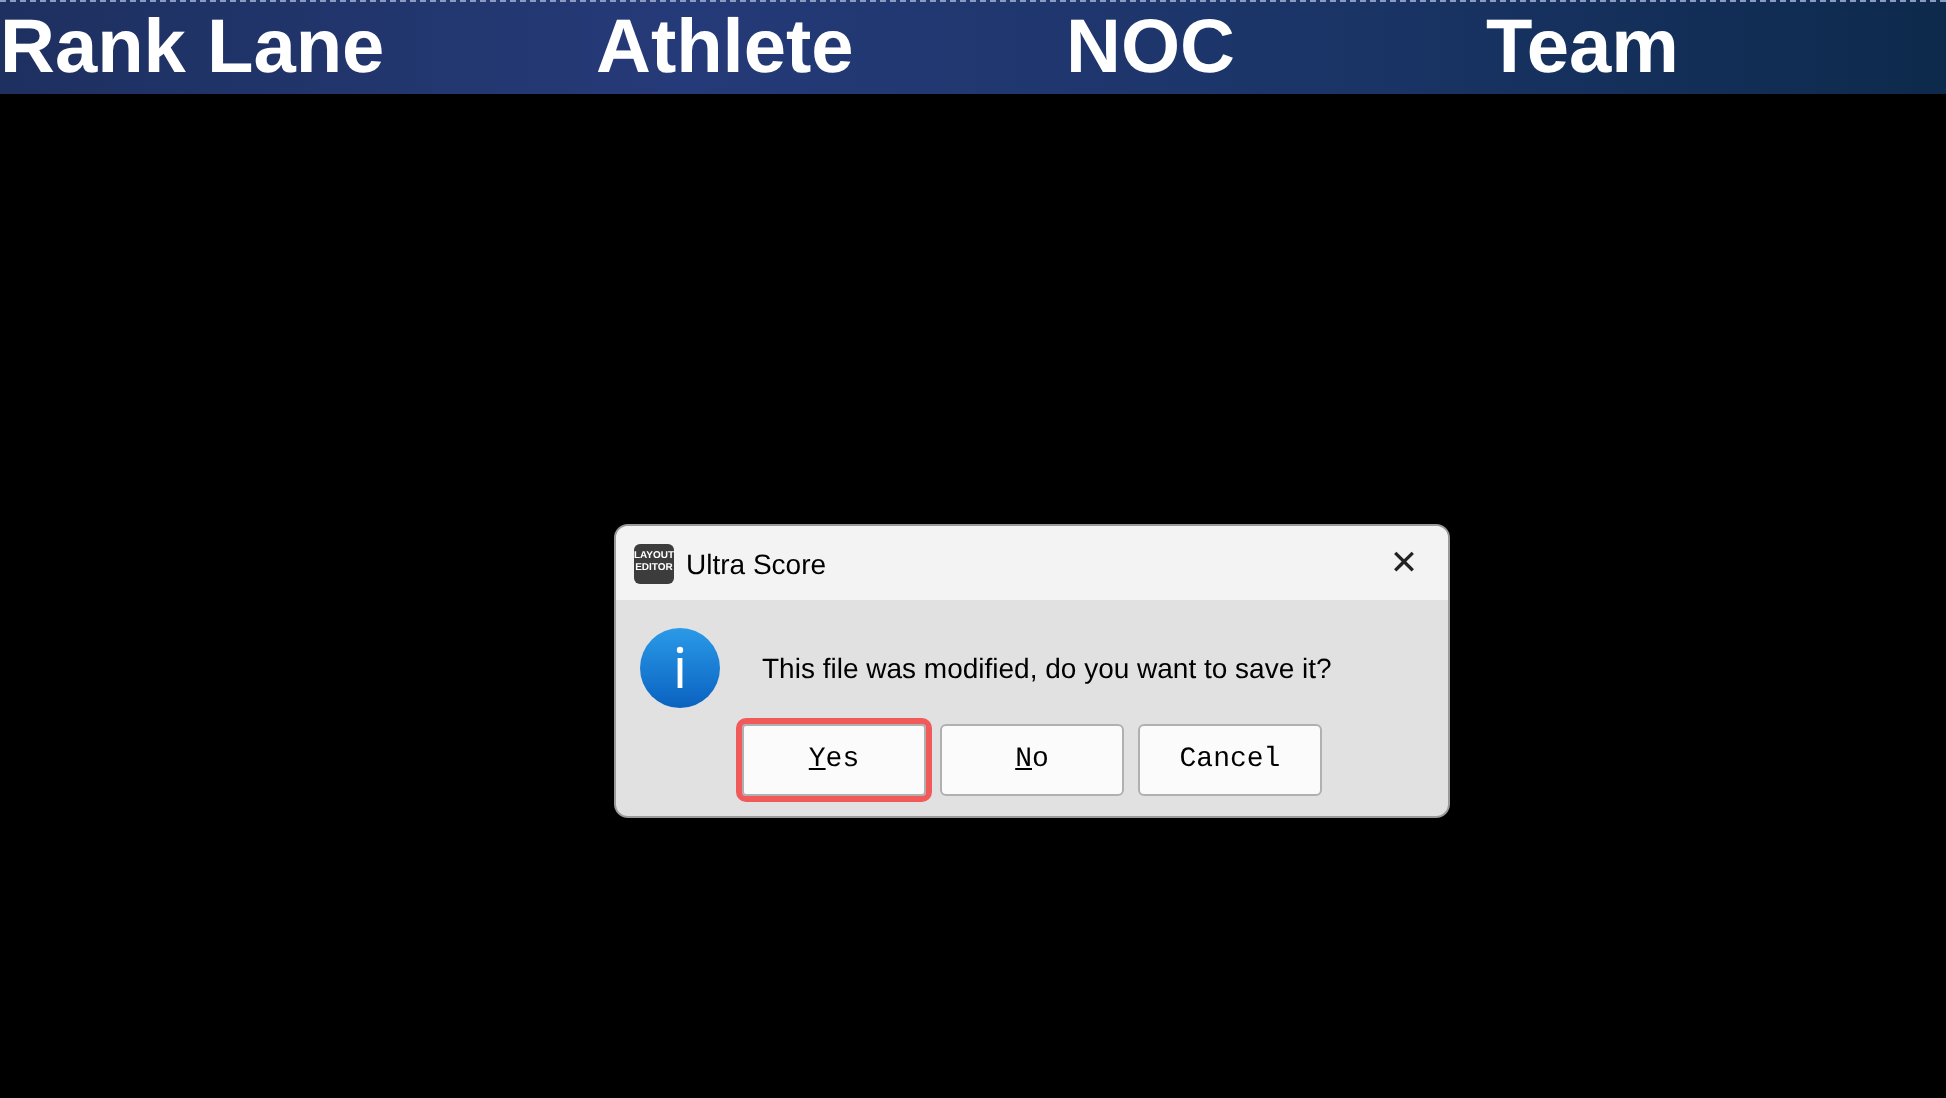 The height and width of the screenshot is (1098, 1946). What do you see at coordinates (726, 48) in the screenshot?
I see `column-heading: Athlete` at bounding box center [726, 48].